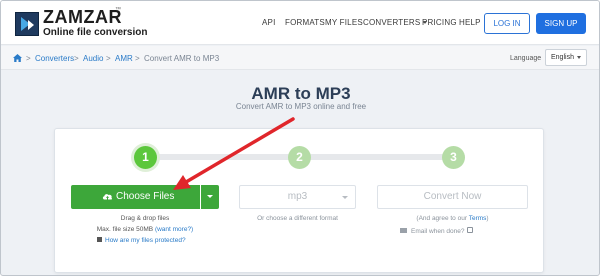 The height and width of the screenshot is (276, 600). I want to click on format-select: mp3, so click(297, 197).